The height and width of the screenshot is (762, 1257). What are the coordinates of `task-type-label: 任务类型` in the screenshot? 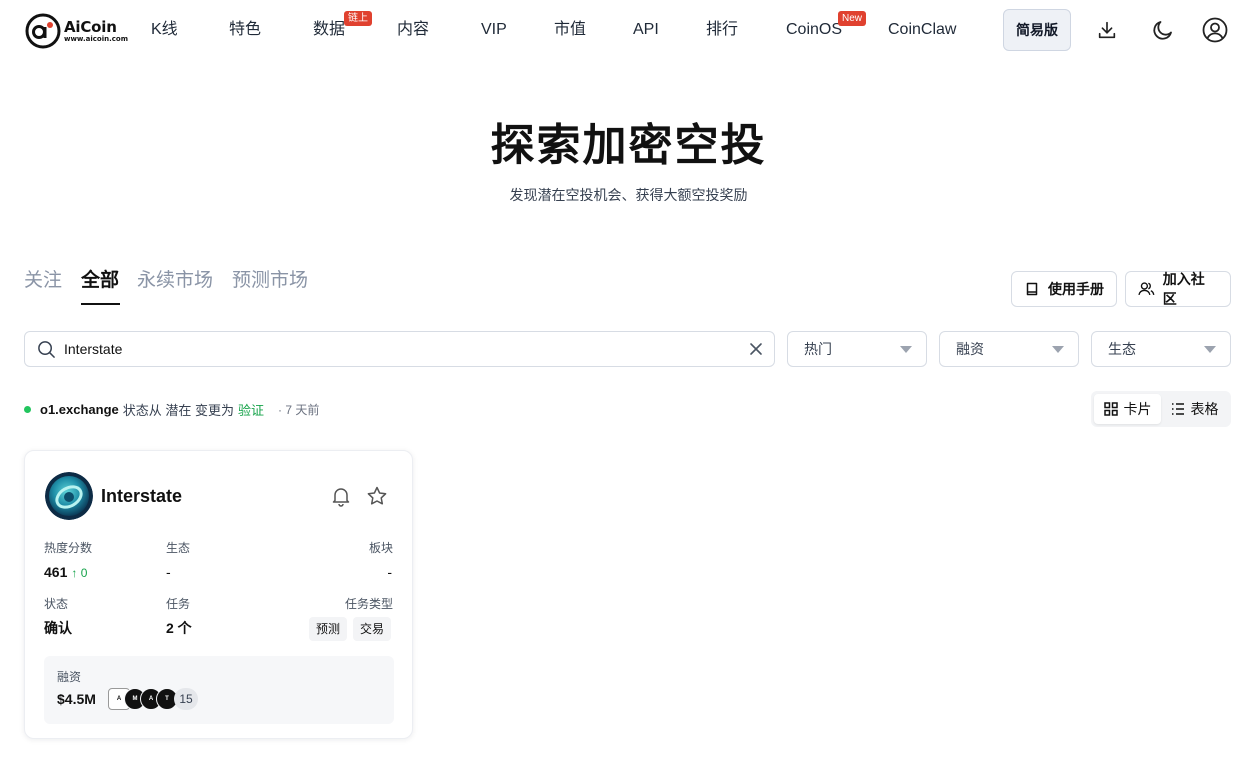 It's located at (368, 604).